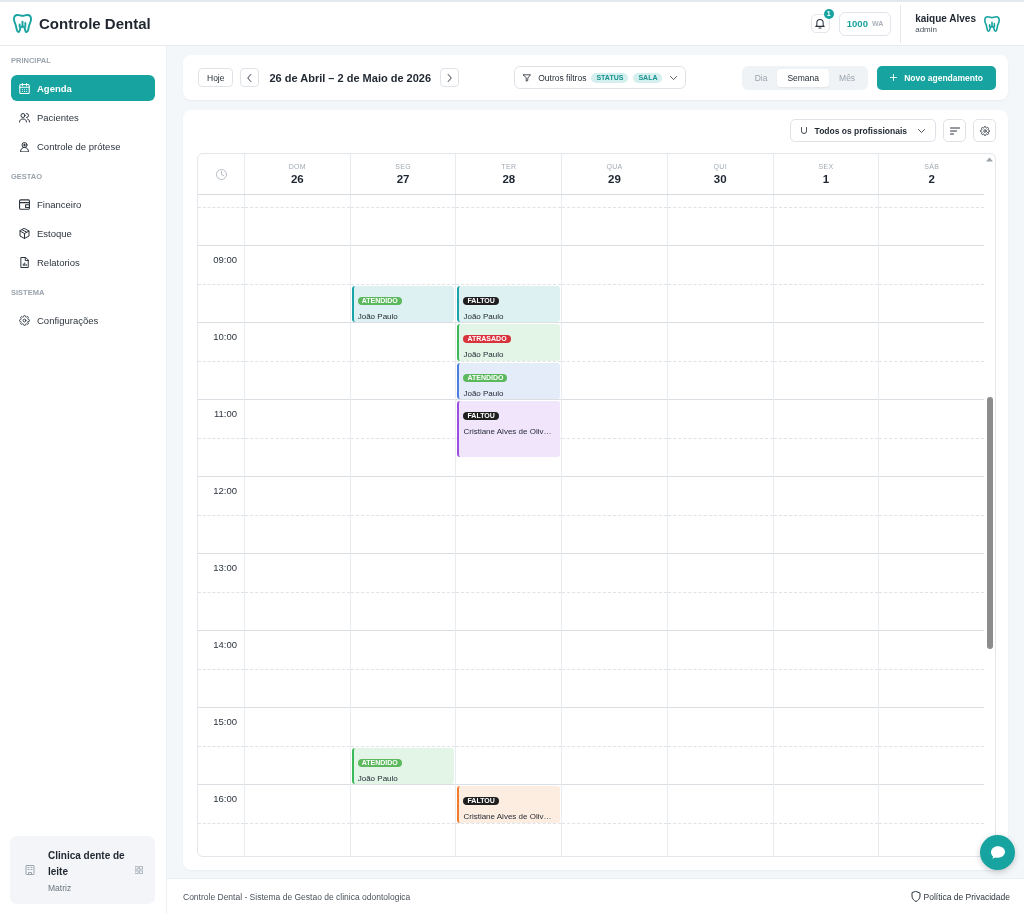  I want to click on time-label: 09:00, so click(224, 260).